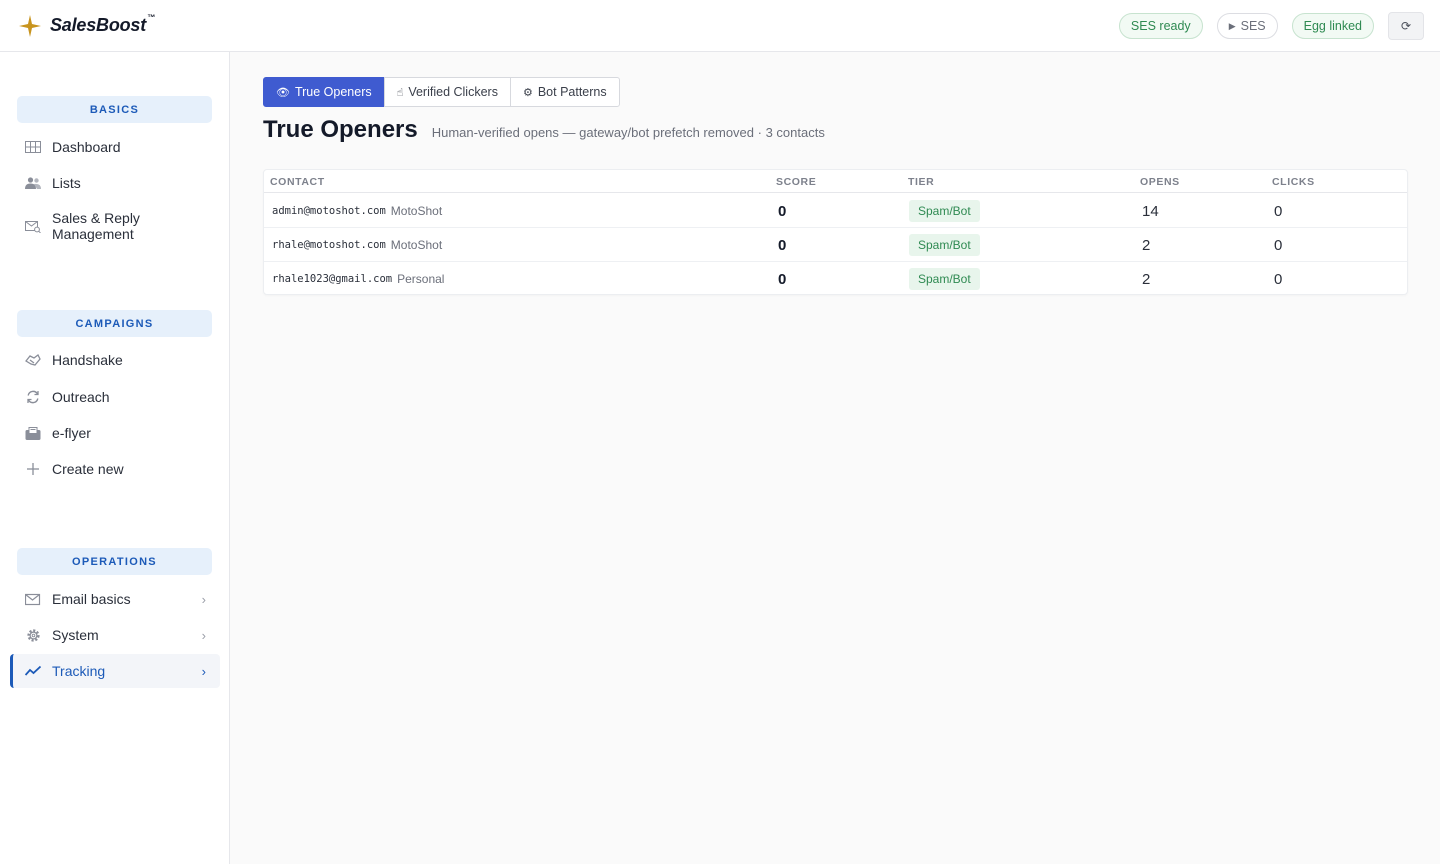 The width and height of the screenshot is (1440, 864). What do you see at coordinates (115, 671) in the screenshot?
I see `sidebar-item-tracking: Tracking ›` at bounding box center [115, 671].